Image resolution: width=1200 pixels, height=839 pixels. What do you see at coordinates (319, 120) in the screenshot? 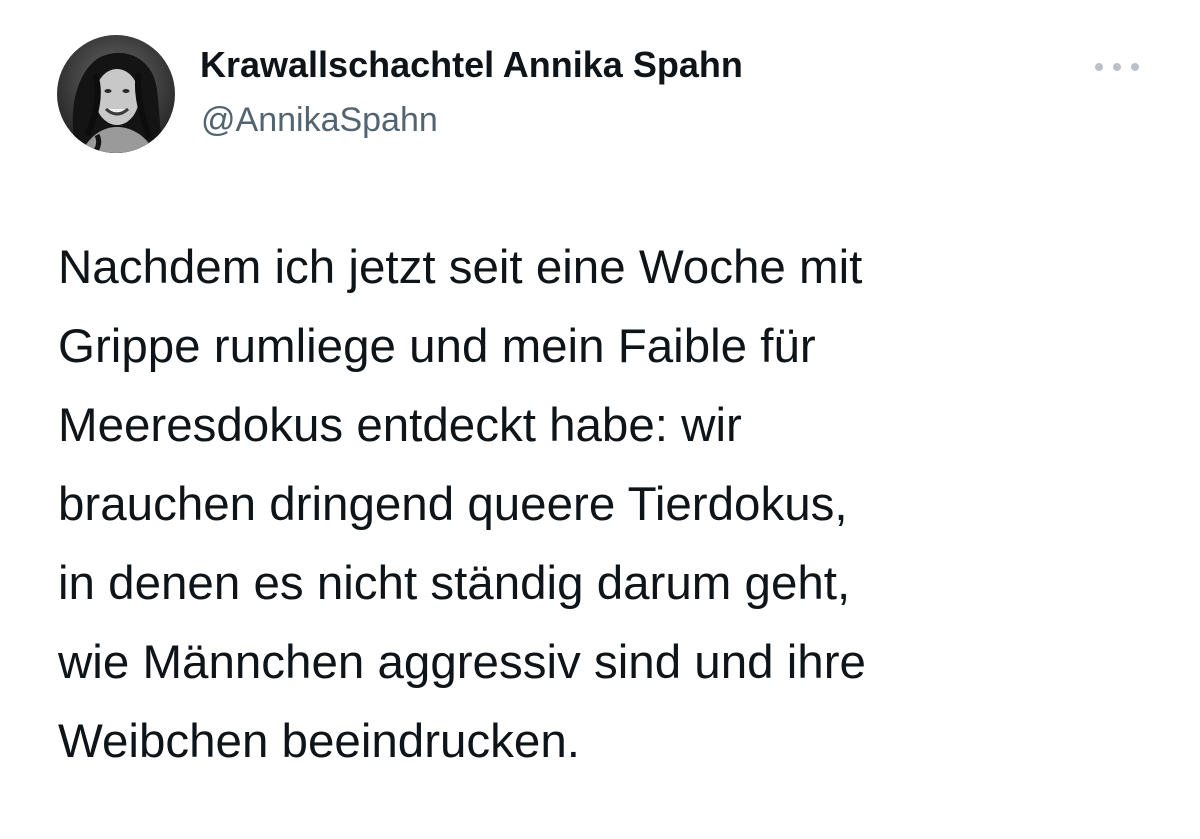
I see `author-handle: @AnnikaSpahn` at bounding box center [319, 120].